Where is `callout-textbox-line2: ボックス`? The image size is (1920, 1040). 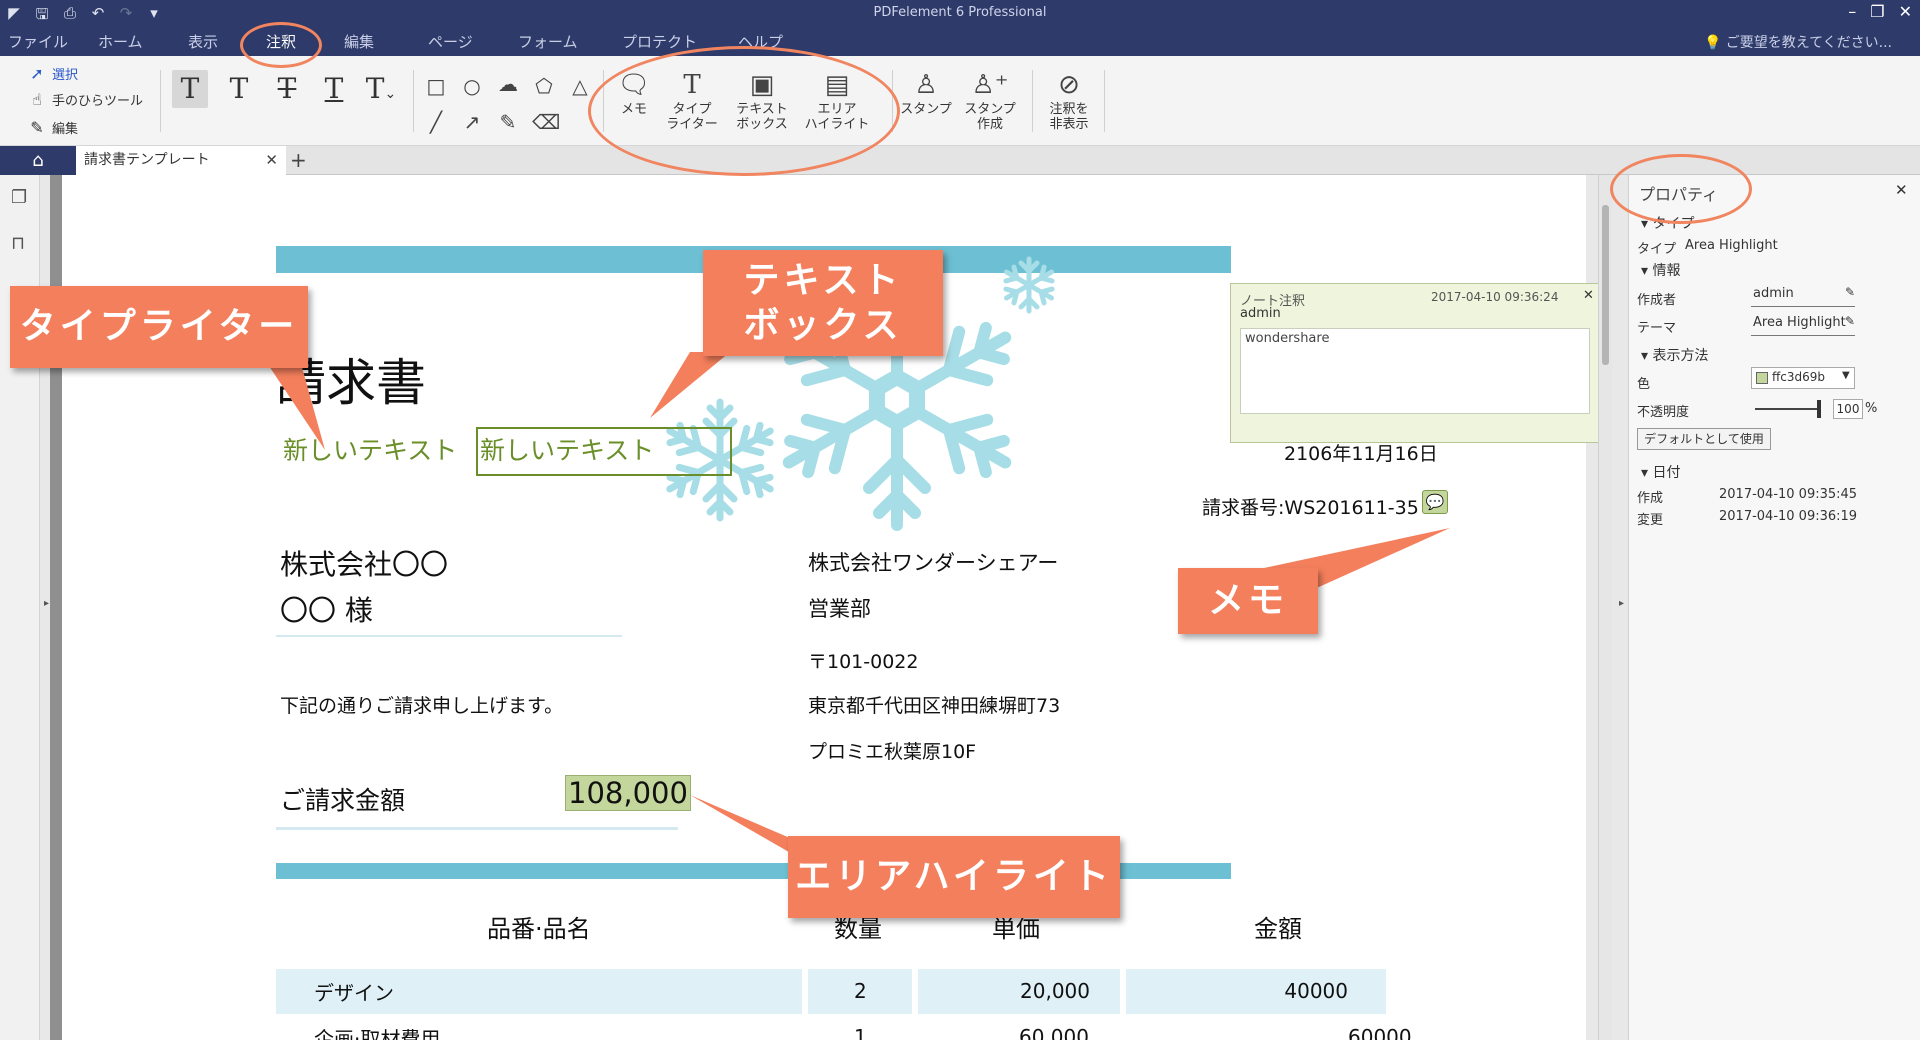
callout-textbox-line2: ボックス is located at coordinates (823, 325).